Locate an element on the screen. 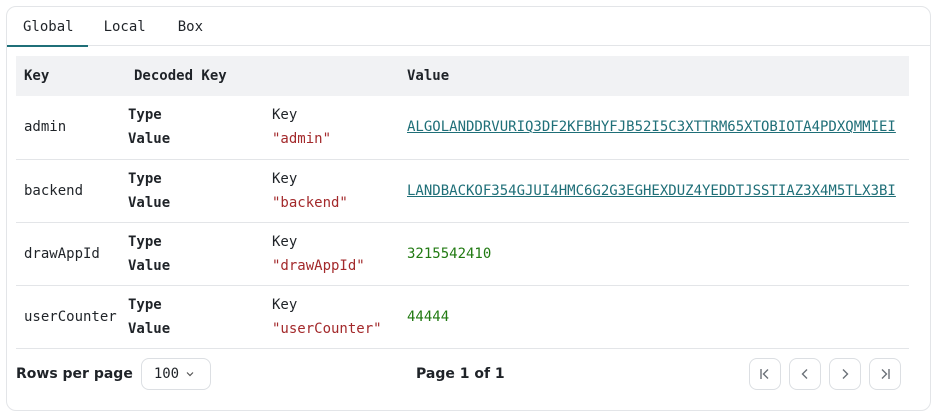  pagination-controls is located at coordinates (825, 374).